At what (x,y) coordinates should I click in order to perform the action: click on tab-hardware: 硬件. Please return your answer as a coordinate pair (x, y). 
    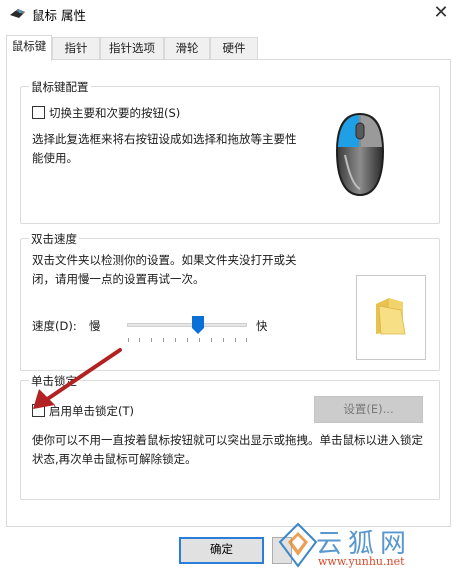
    Looking at the image, I should click on (234, 48).